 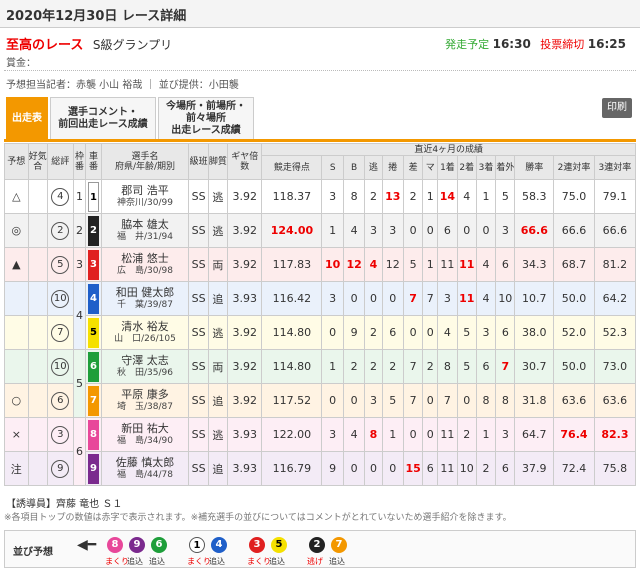 I want to click on stat-nige: 2, so click(x=373, y=196).